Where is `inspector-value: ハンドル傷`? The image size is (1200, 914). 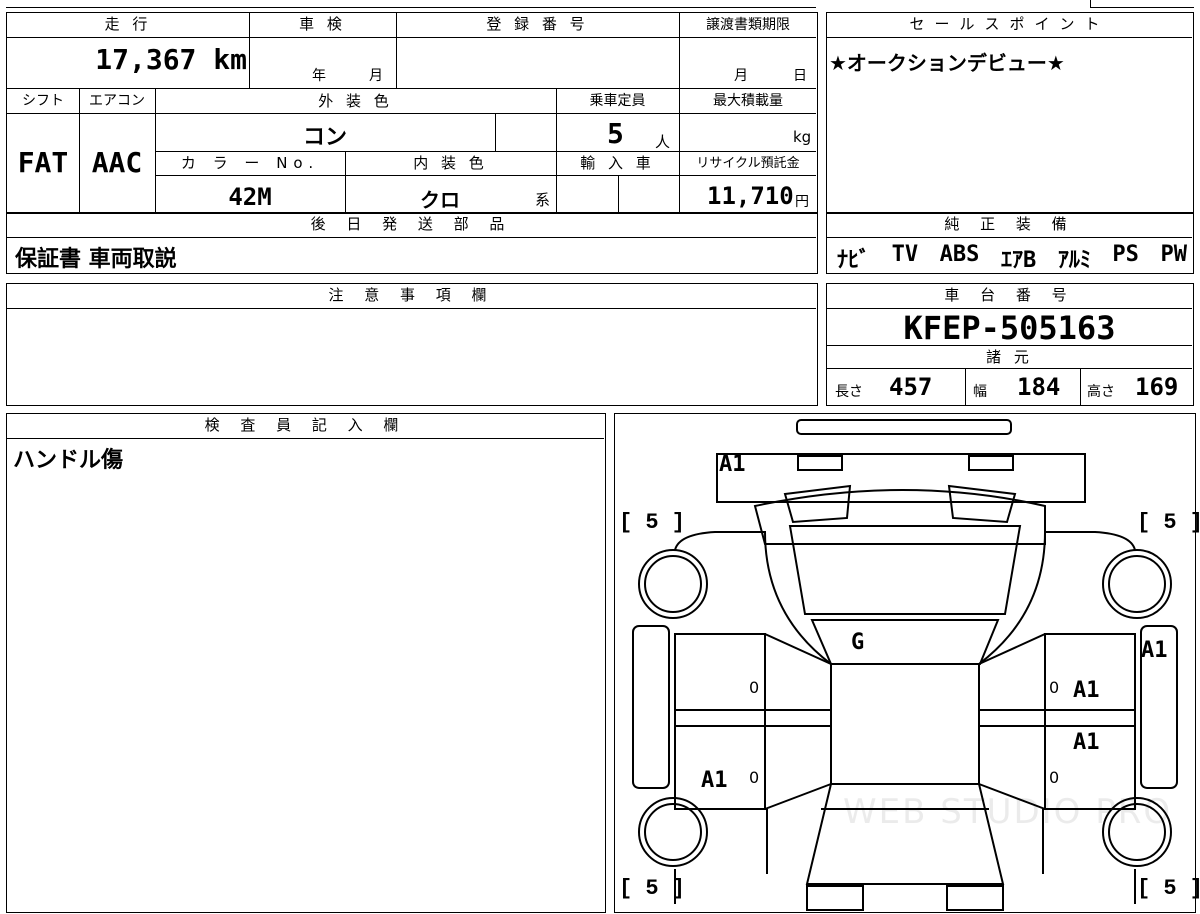 inspector-value: ハンドル傷 is located at coordinates (68, 460).